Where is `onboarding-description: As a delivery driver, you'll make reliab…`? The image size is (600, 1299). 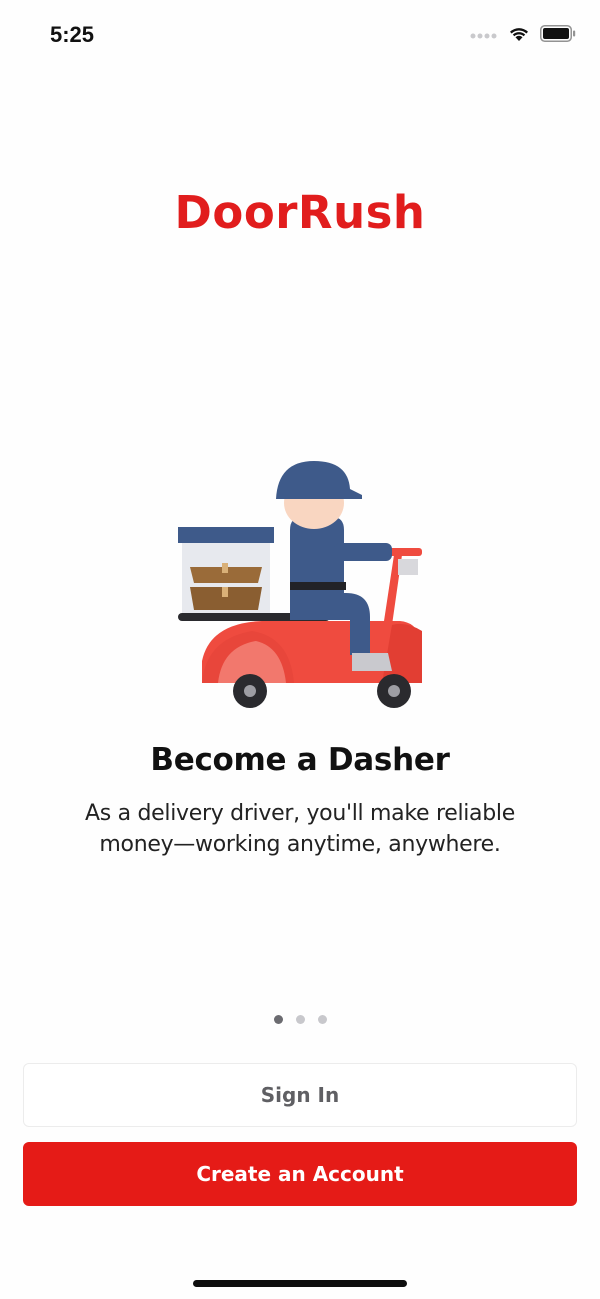 onboarding-description: As a delivery driver, you'll make reliab… is located at coordinates (300, 829).